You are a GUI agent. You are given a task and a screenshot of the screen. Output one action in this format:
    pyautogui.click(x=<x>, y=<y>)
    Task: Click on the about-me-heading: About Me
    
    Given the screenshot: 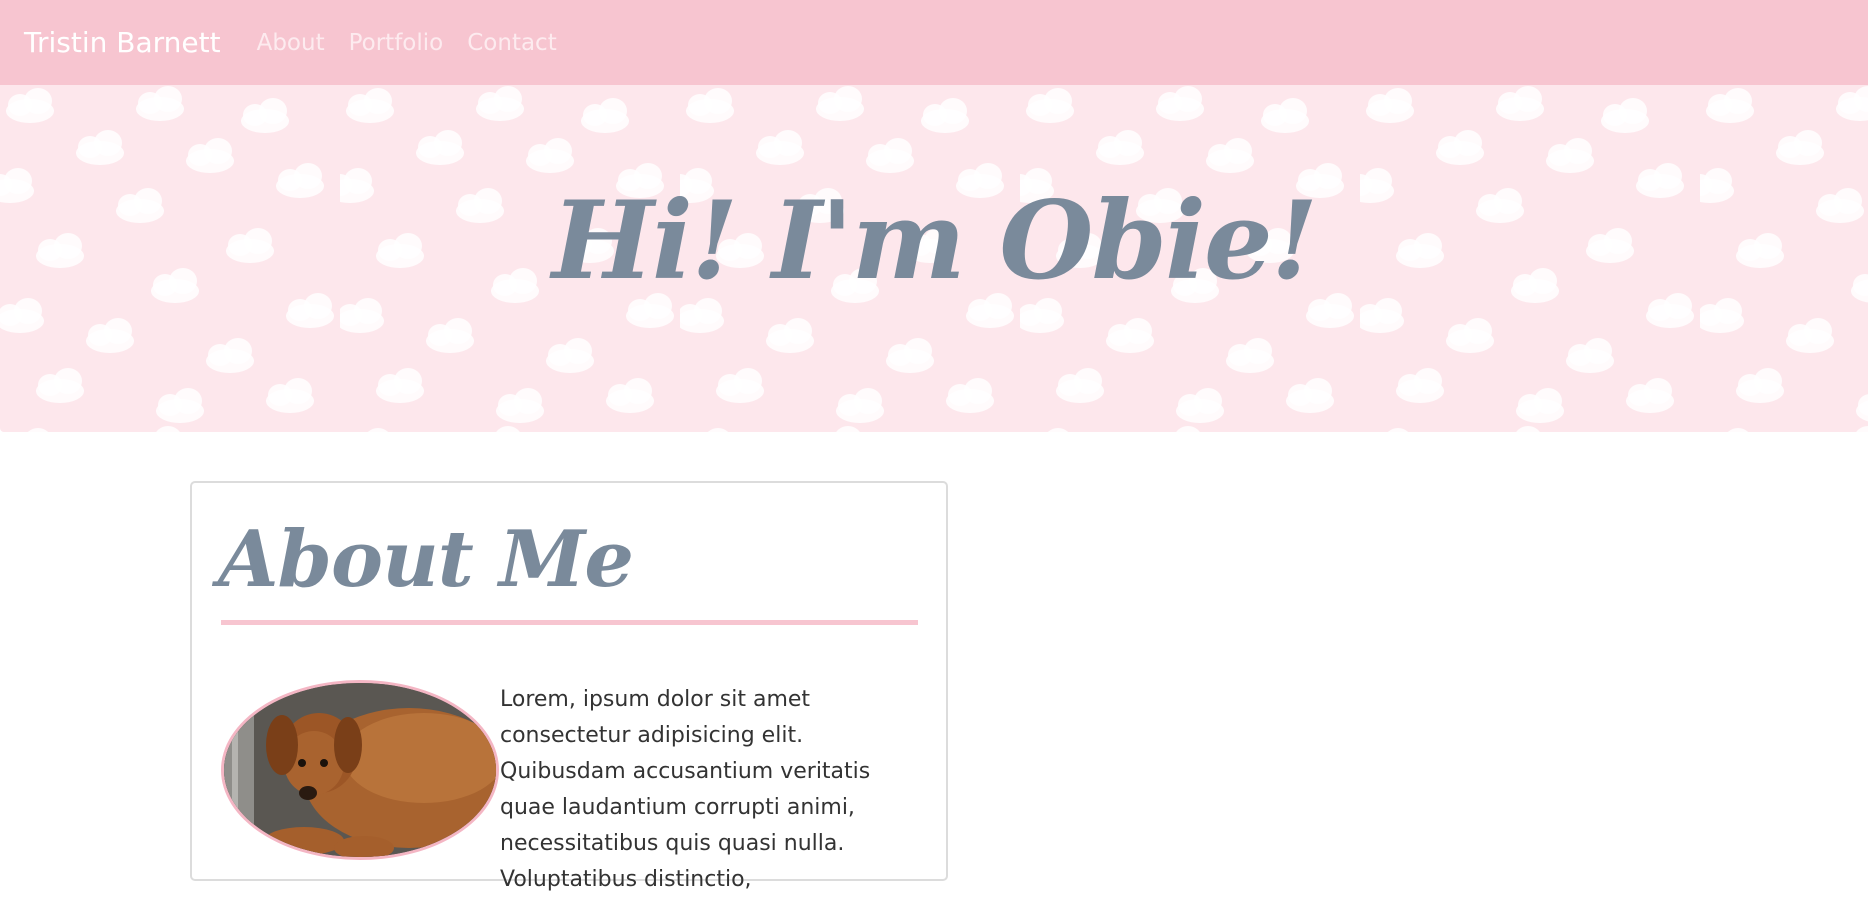 What is the action you would take?
    pyautogui.click(x=426, y=559)
    